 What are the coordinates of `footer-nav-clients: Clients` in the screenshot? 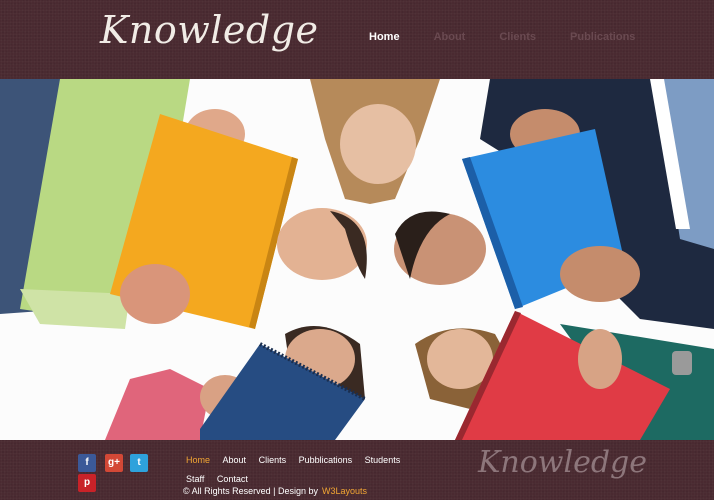 It's located at (273, 460).